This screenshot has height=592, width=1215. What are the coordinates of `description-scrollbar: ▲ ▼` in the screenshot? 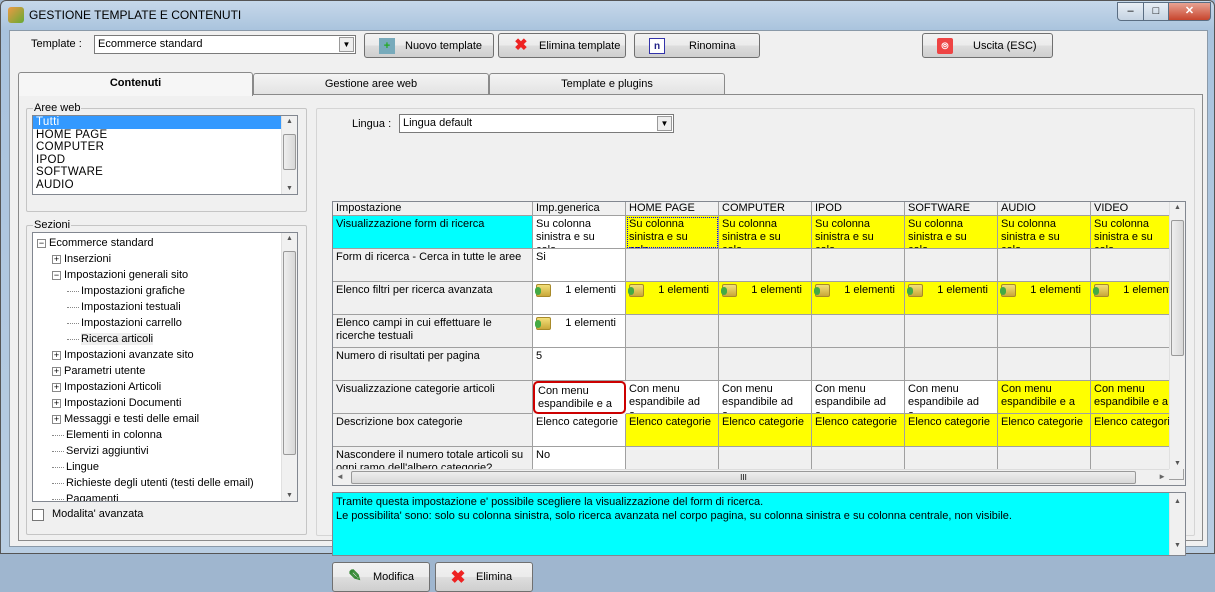 It's located at (1177, 524).